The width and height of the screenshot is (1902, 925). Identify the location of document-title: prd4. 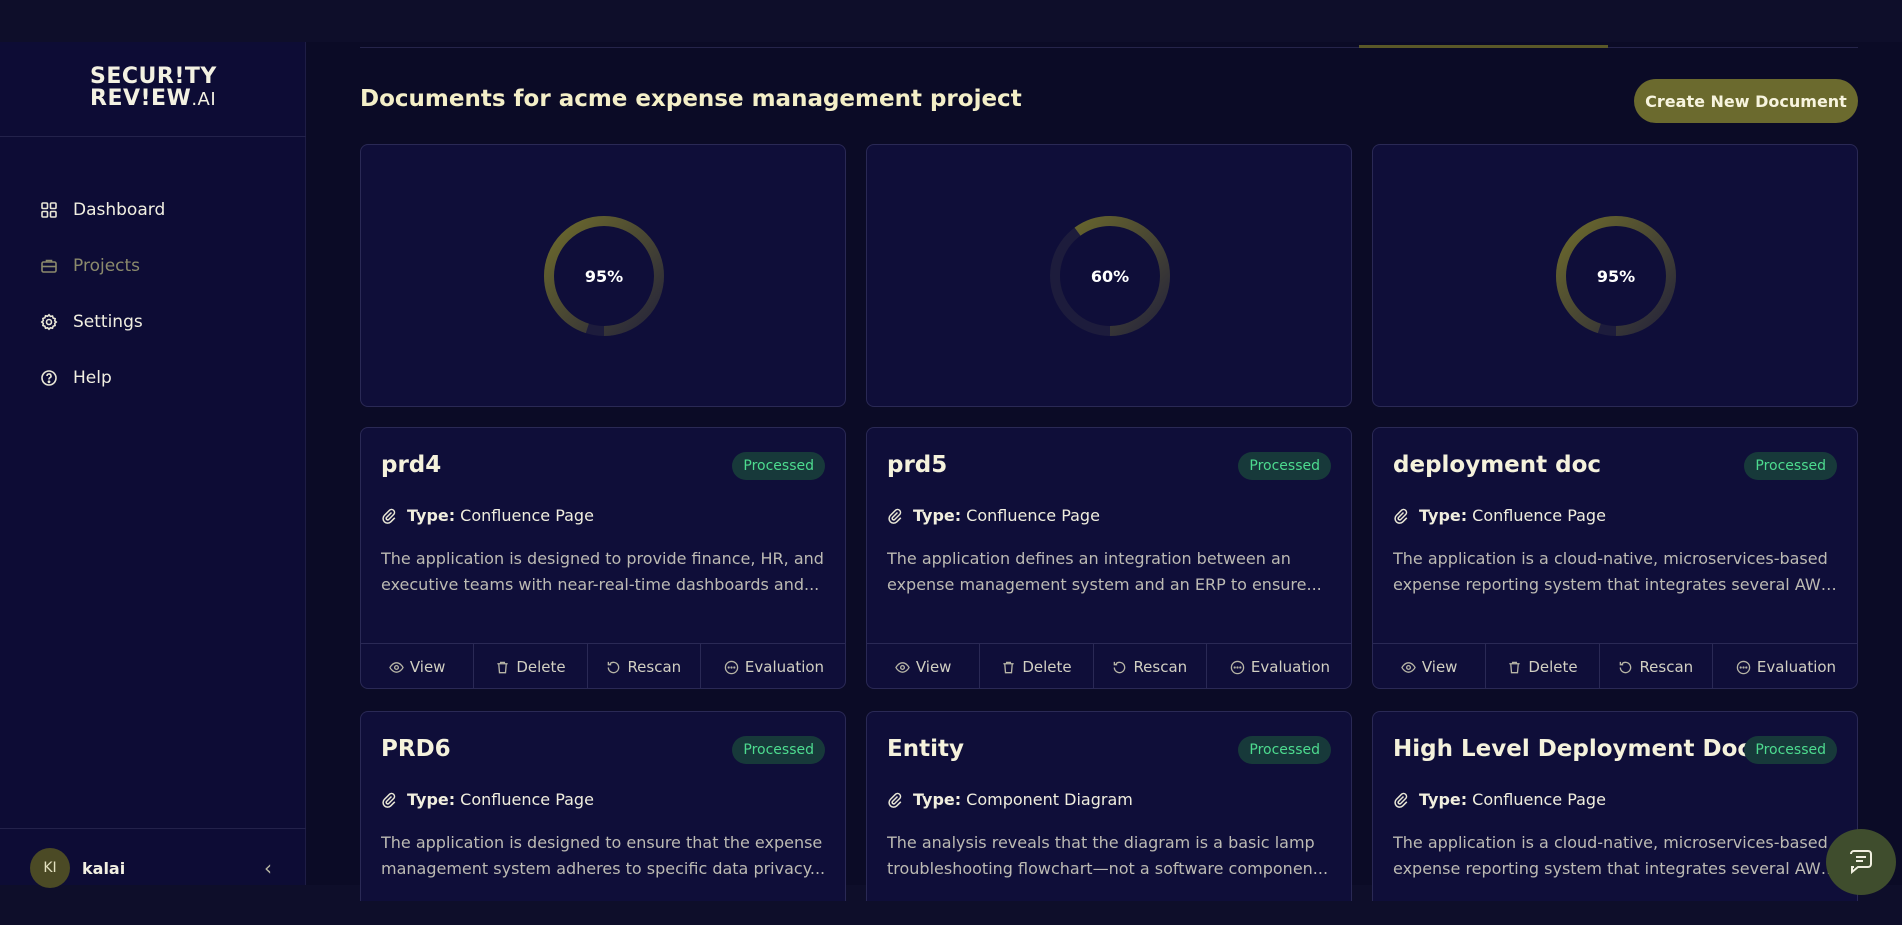
(411, 465).